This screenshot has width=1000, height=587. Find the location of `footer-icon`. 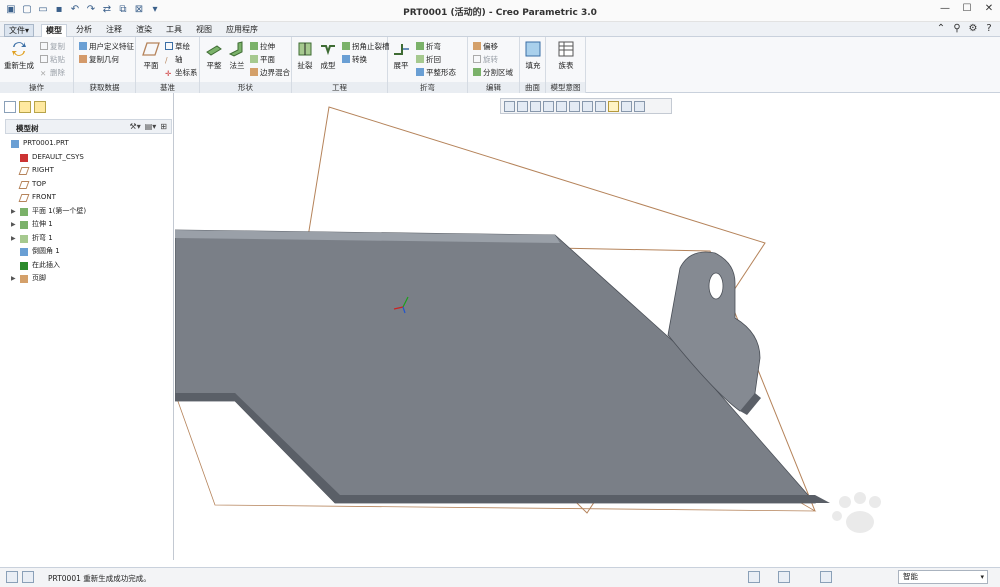

footer-icon is located at coordinates (24, 279).